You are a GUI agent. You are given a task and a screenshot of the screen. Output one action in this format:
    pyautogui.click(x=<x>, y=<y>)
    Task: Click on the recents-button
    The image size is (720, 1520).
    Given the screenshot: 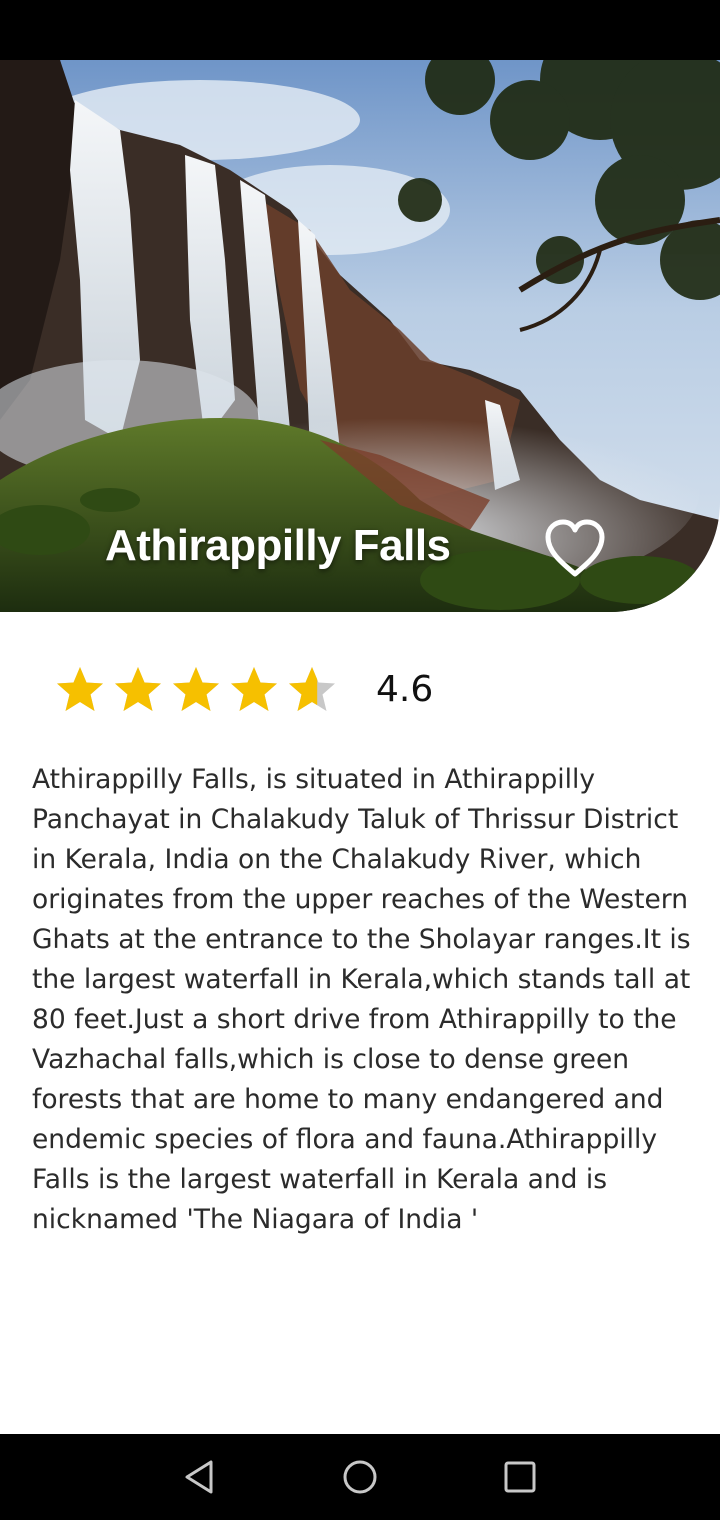 What is the action you would take?
    pyautogui.click(x=520, y=1477)
    